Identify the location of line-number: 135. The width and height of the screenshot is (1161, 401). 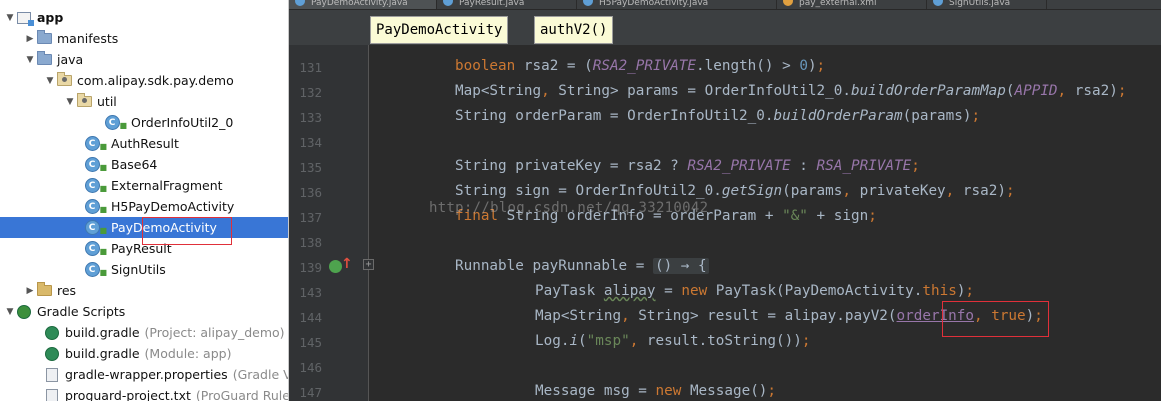
(310, 167).